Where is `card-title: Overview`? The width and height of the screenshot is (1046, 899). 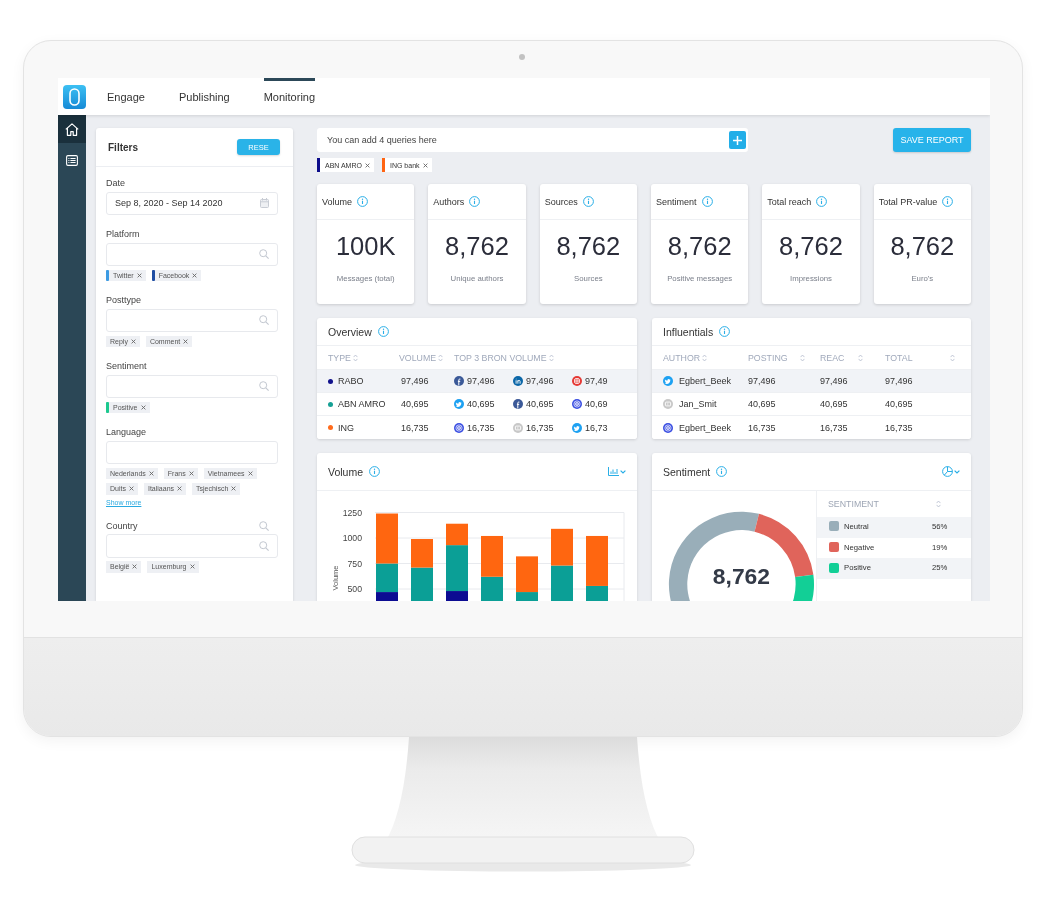 card-title: Overview is located at coordinates (350, 331).